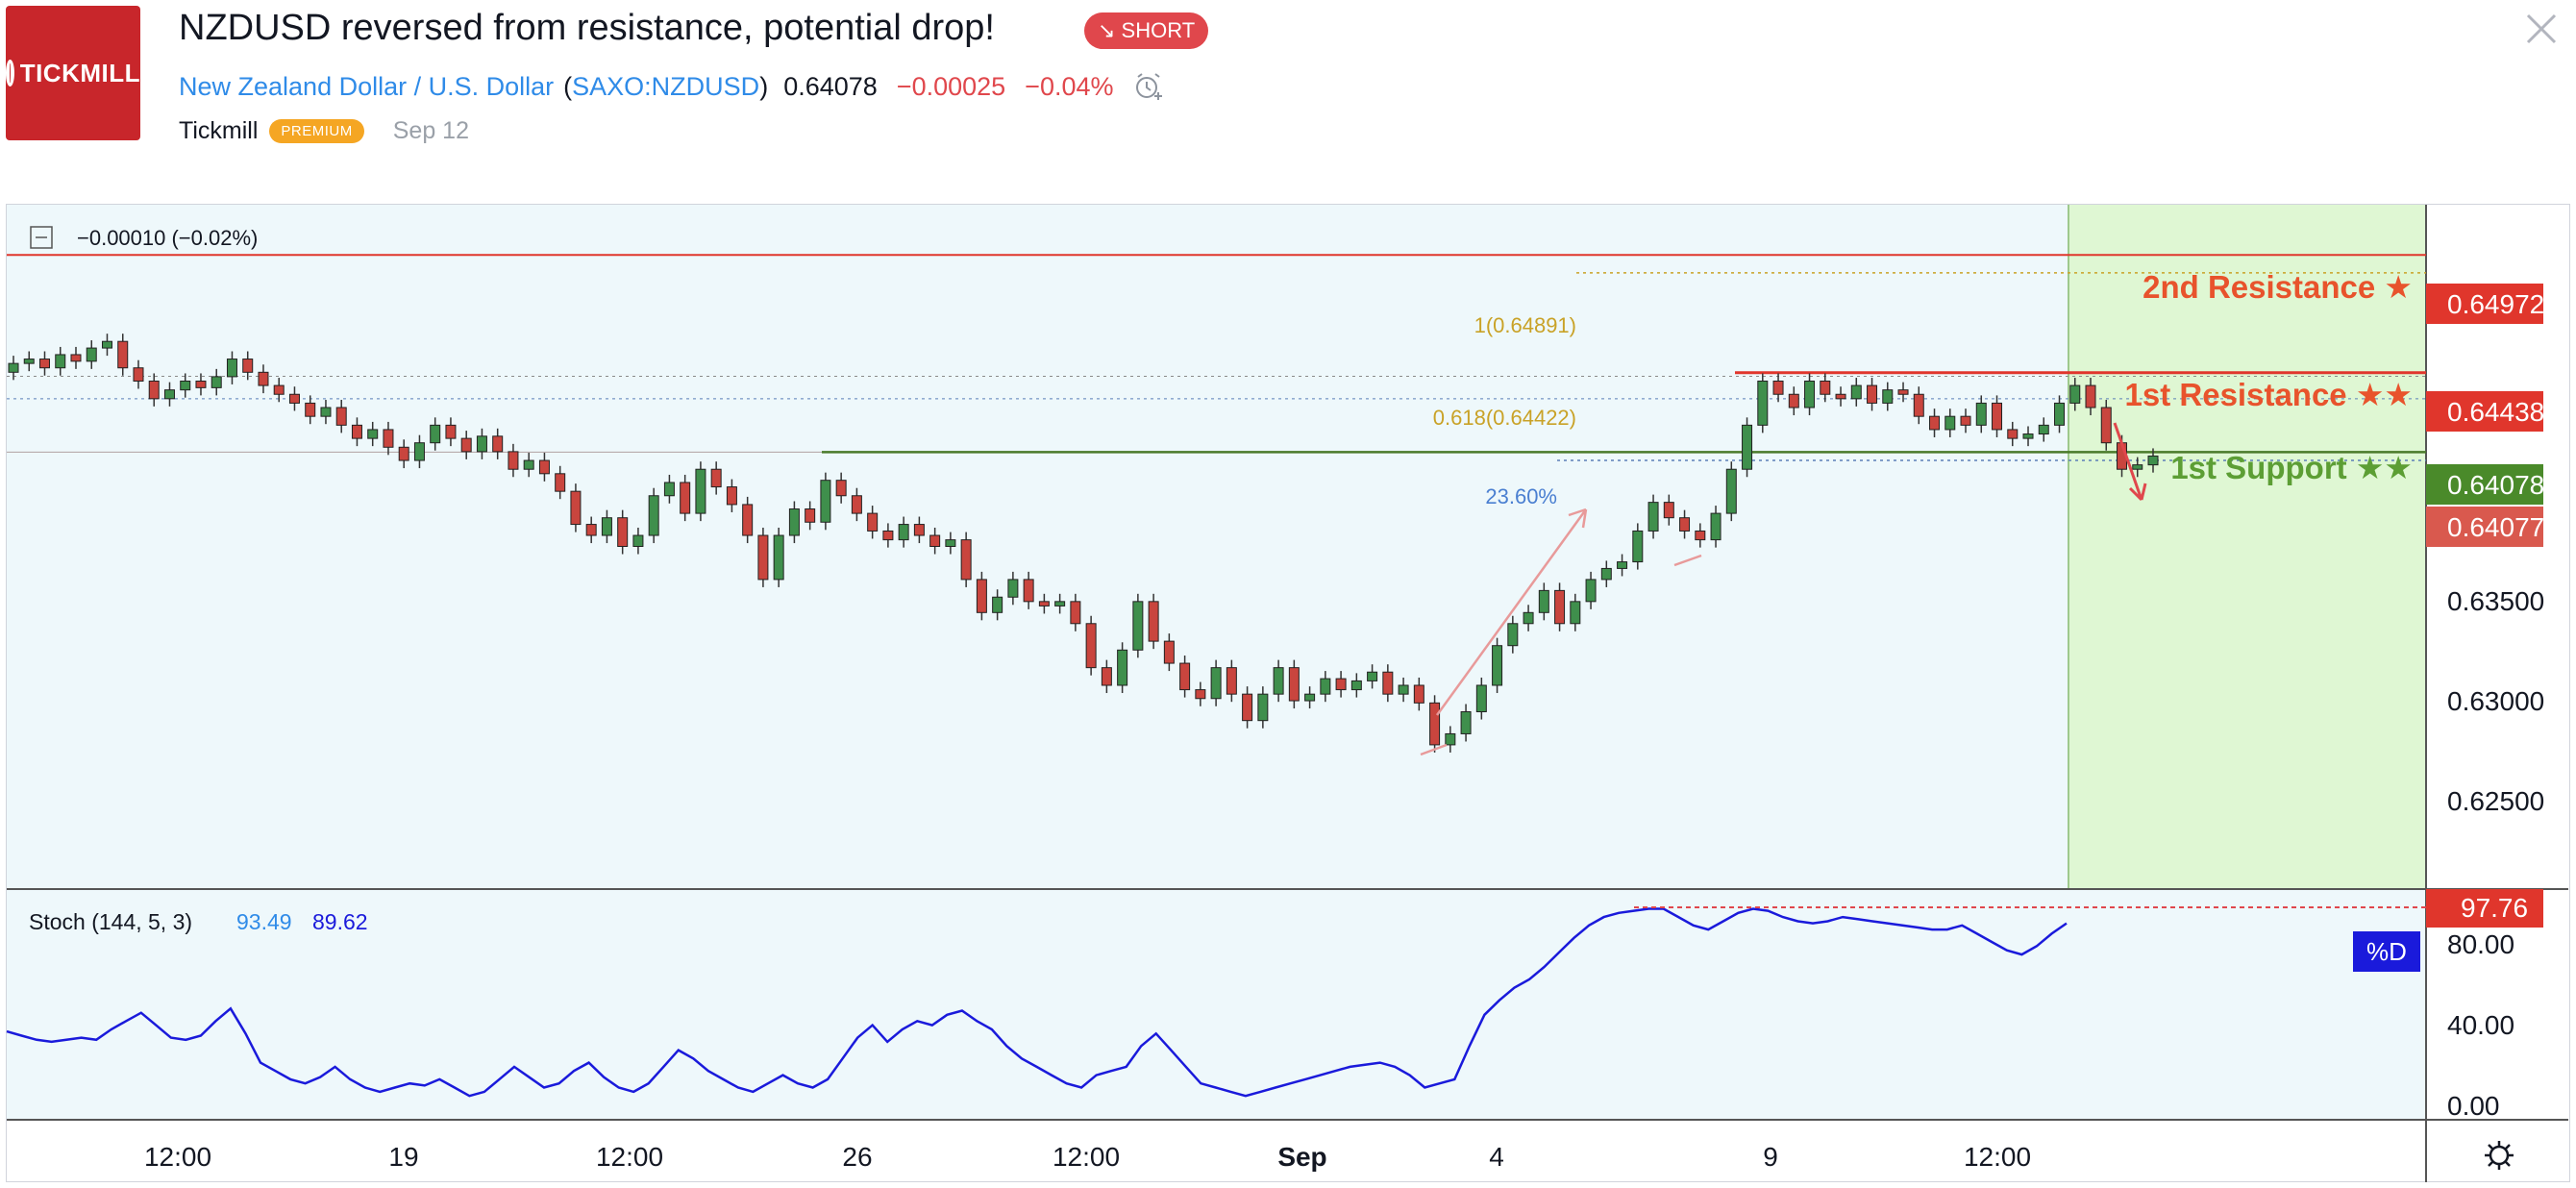  Describe the element at coordinates (1496, 1157) in the screenshot. I see `time-tick-7: 4` at that location.